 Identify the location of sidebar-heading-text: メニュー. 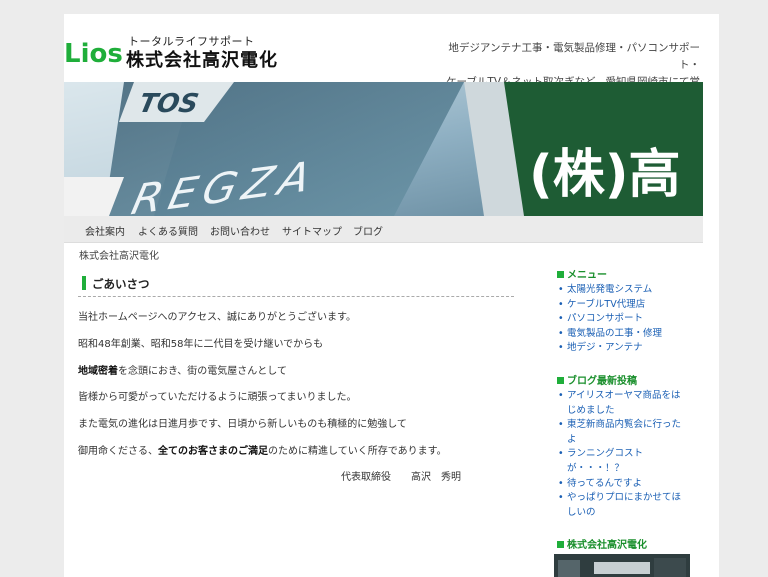
(587, 275).